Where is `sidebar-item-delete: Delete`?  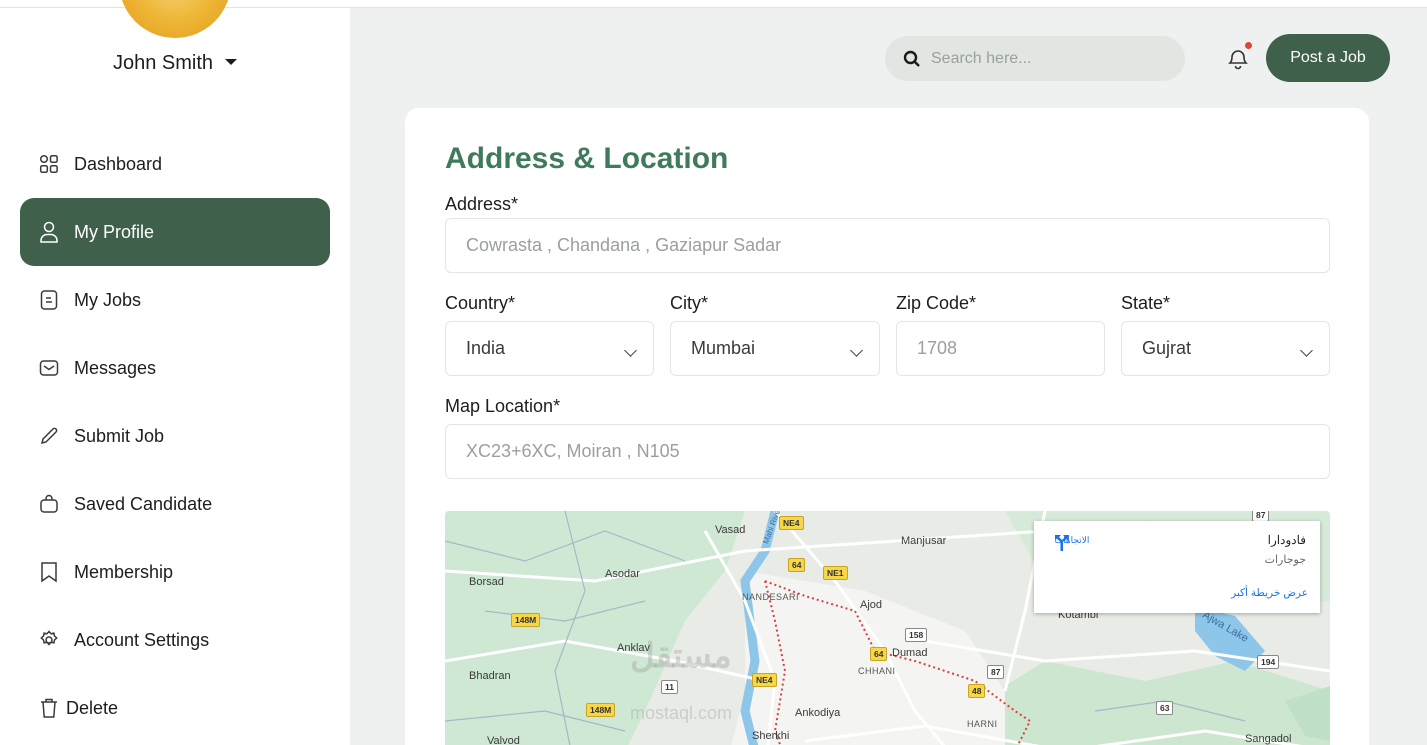
sidebar-item-delete: Delete is located at coordinates (175, 708).